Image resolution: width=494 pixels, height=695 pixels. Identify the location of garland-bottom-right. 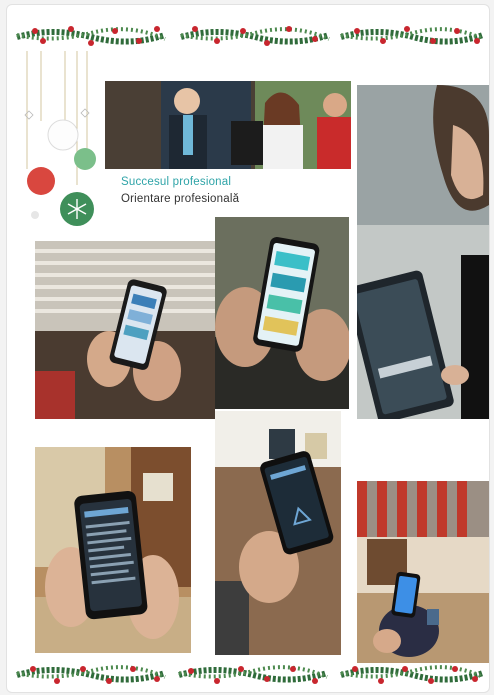
(412, 674).